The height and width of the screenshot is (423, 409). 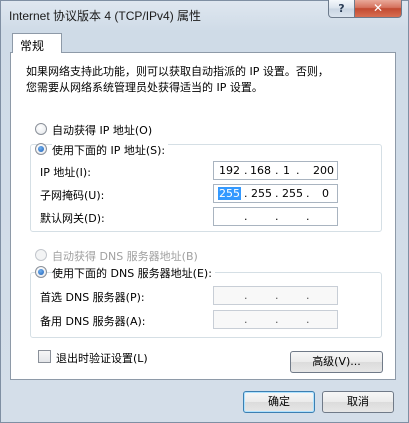 I want to click on radio-auto-ip, so click(x=41, y=129).